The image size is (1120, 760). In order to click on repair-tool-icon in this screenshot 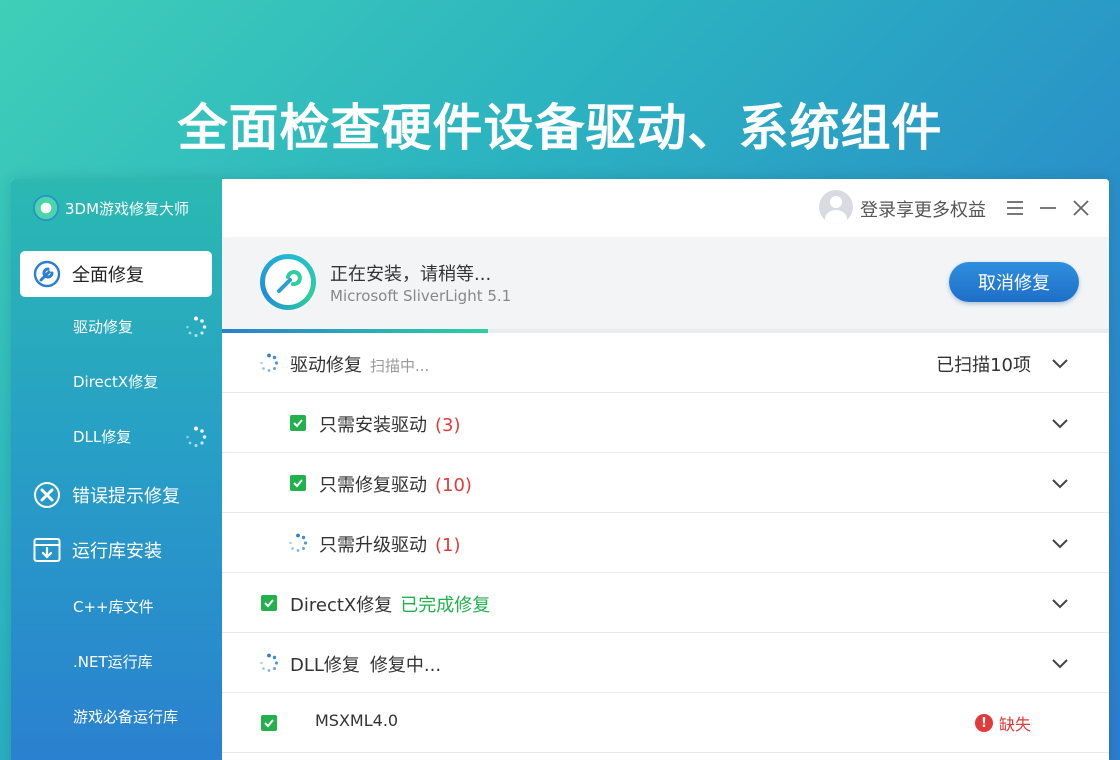, I will do `click(288, 282)`.